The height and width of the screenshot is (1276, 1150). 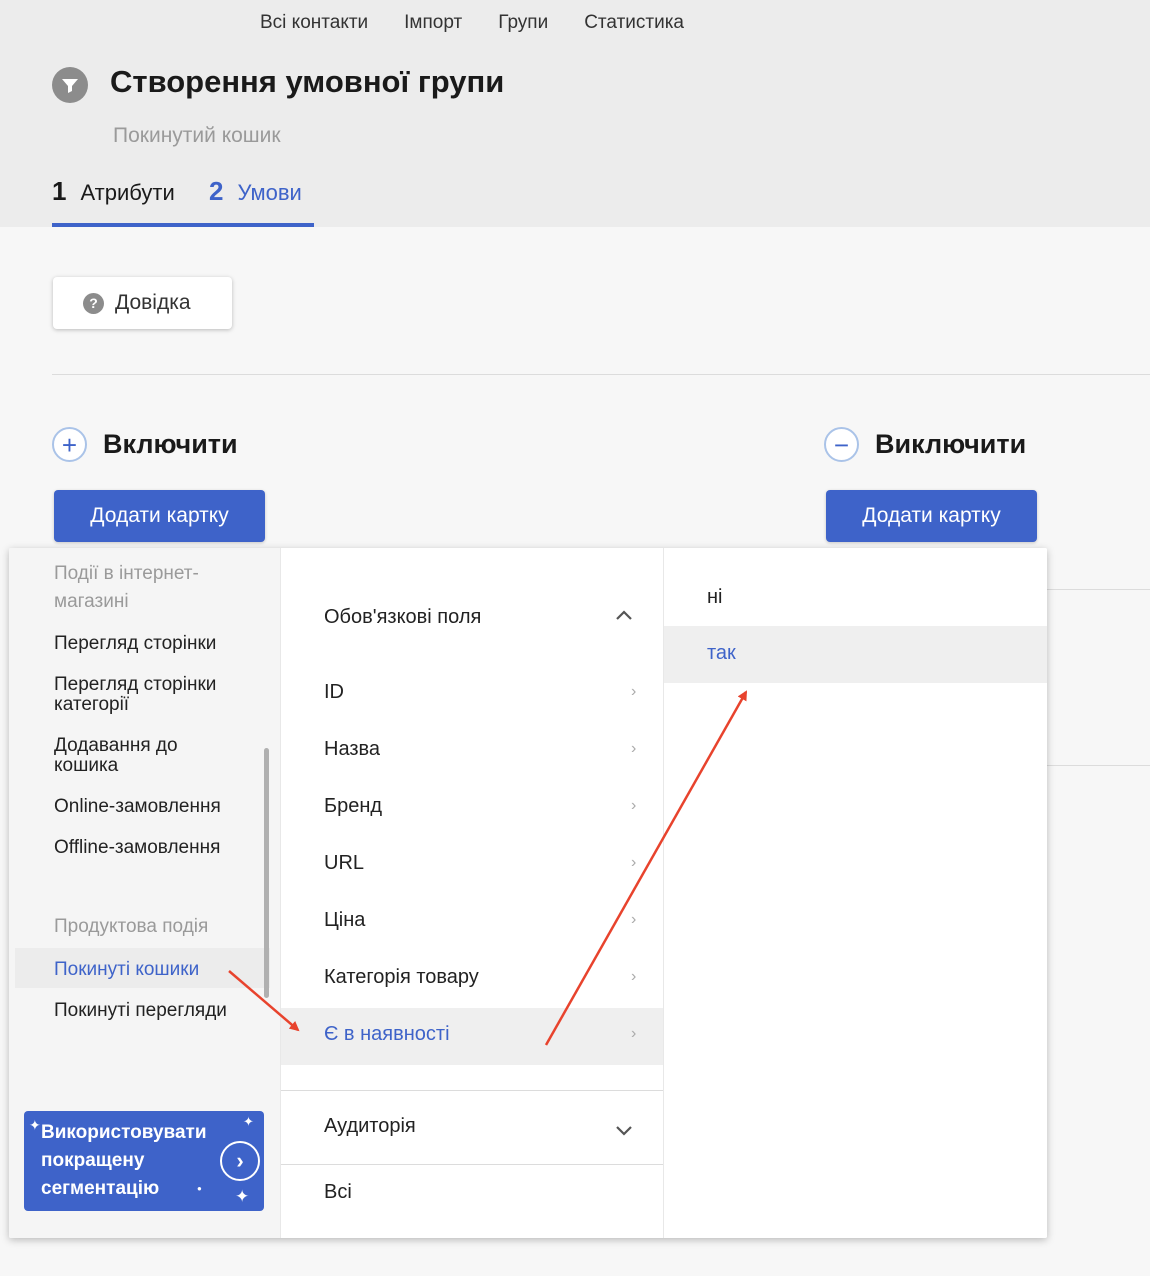 I want to click on include-add-card-button: Додати картку, so click(x=159, y=516).